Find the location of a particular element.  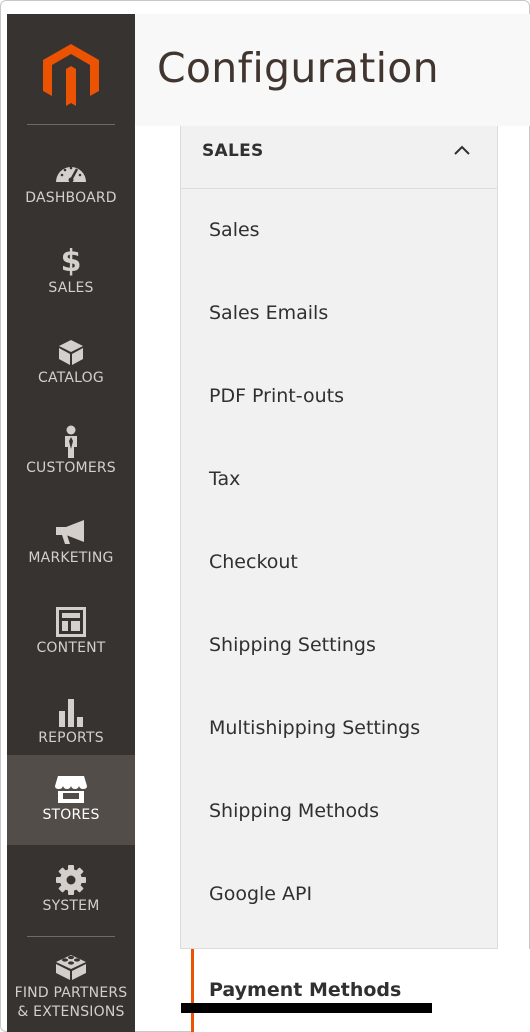

sidebar-item-sales: $ SALES is located at coordinates (71, 273).